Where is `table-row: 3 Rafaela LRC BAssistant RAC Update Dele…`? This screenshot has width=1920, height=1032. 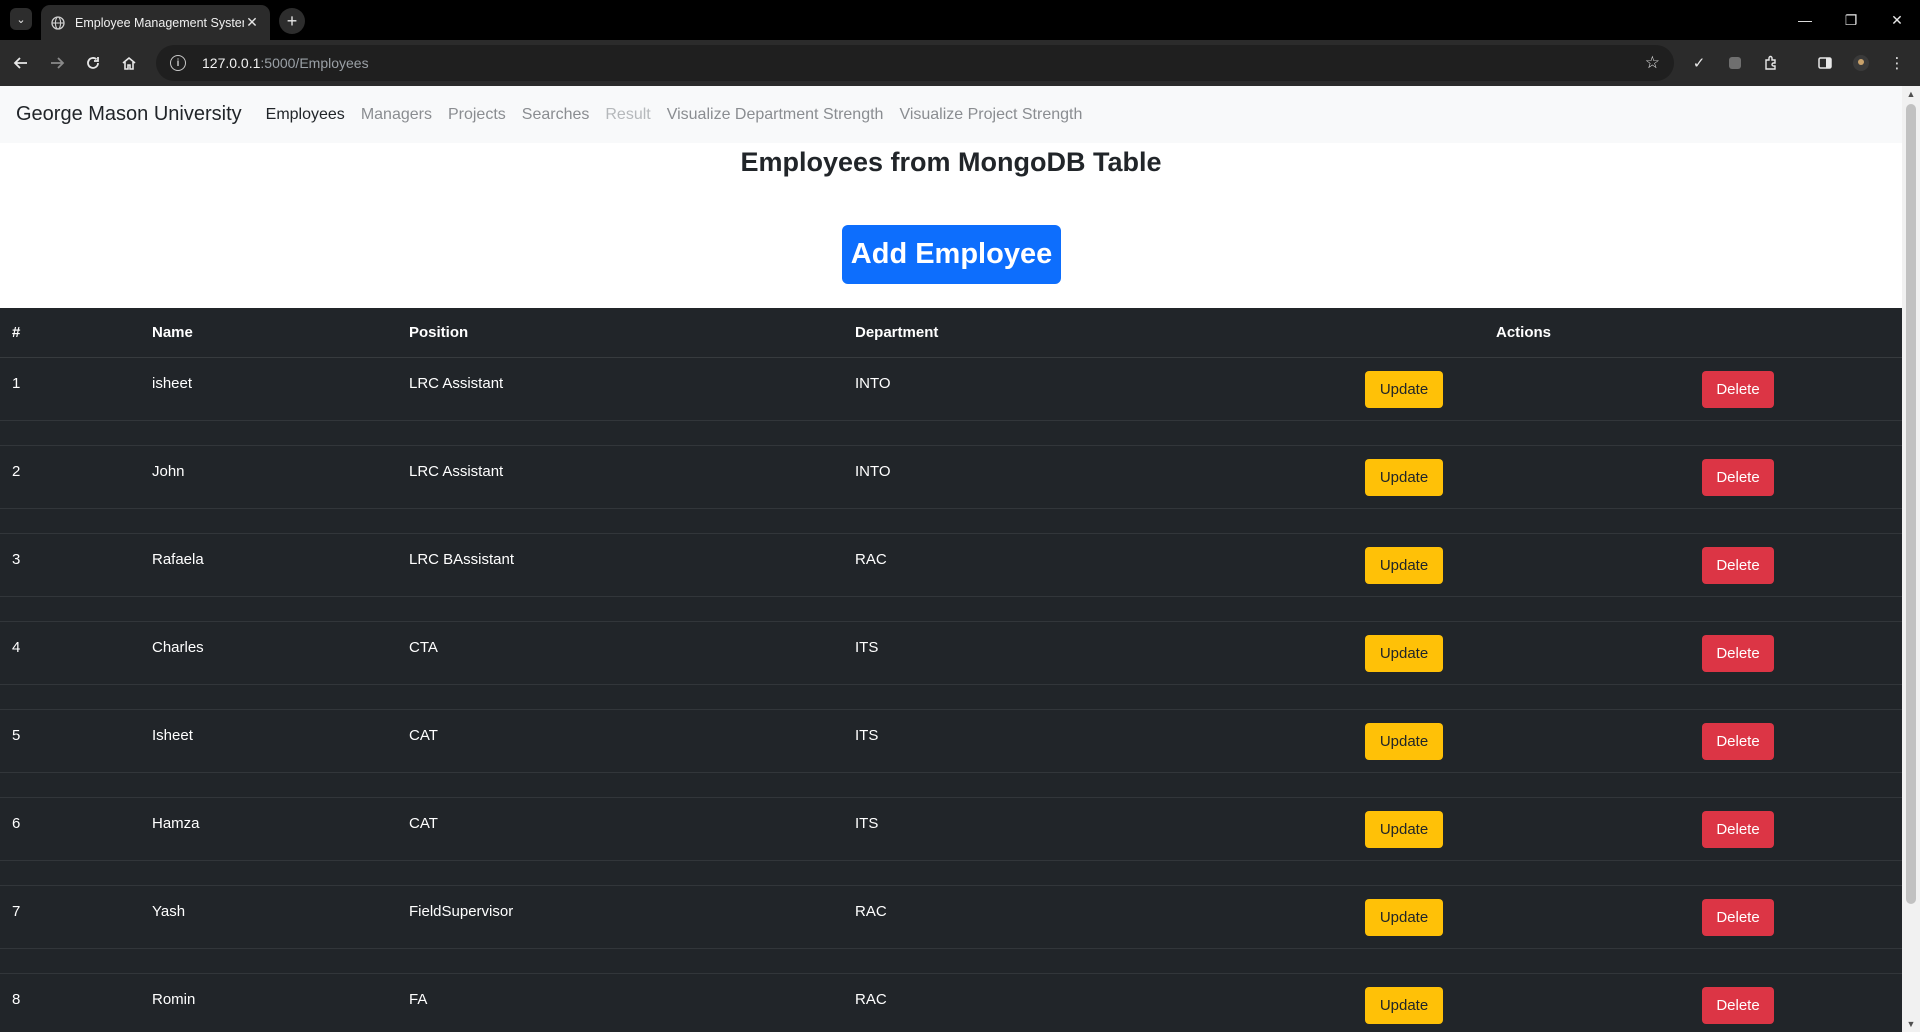 table-row: 3 Rafaela LRC BAssistant RAC Update Dele… is located at coordinates (951, 565).